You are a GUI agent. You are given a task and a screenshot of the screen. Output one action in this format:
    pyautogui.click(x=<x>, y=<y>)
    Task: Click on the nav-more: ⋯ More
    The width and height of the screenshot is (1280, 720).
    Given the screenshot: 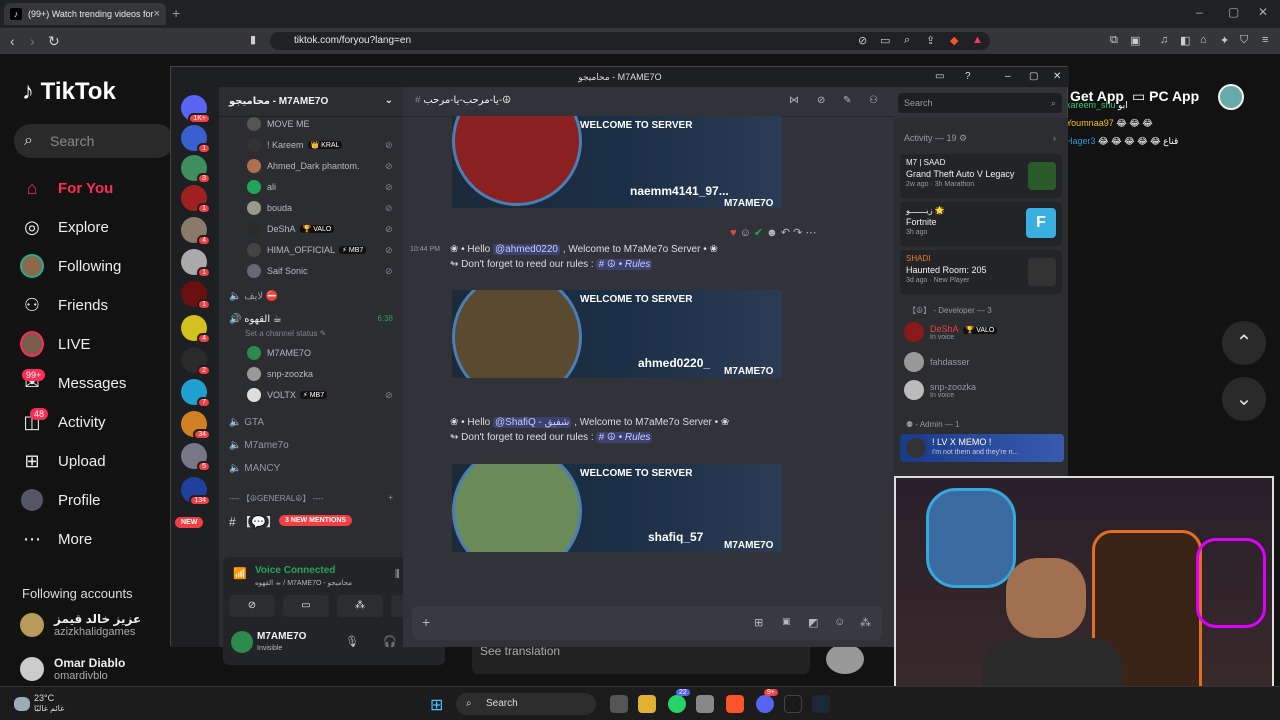 What is the action you would take?
    pyautogui.click(x=56, y=539)
    